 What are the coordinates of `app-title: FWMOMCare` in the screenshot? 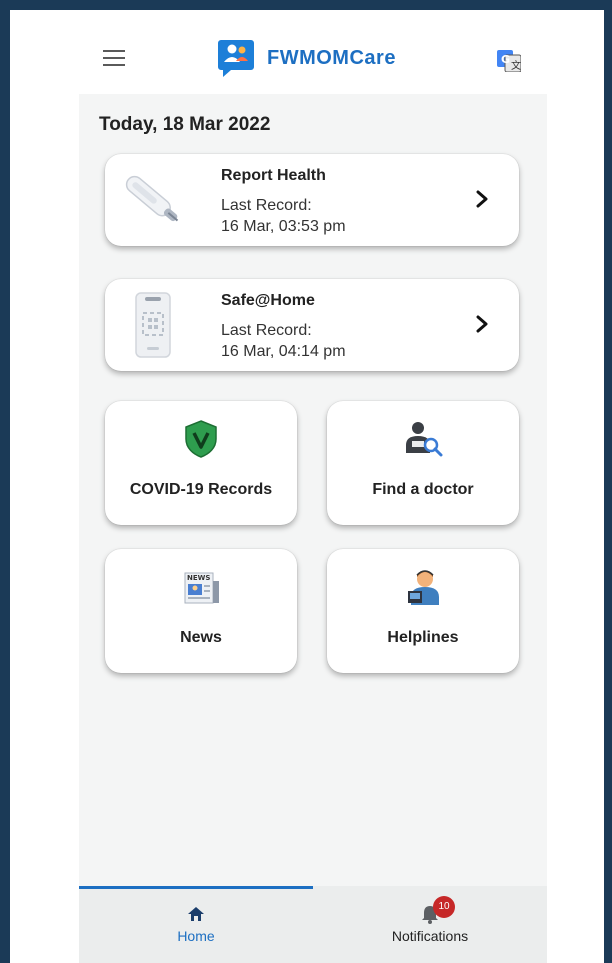 It's located at (331, 57).